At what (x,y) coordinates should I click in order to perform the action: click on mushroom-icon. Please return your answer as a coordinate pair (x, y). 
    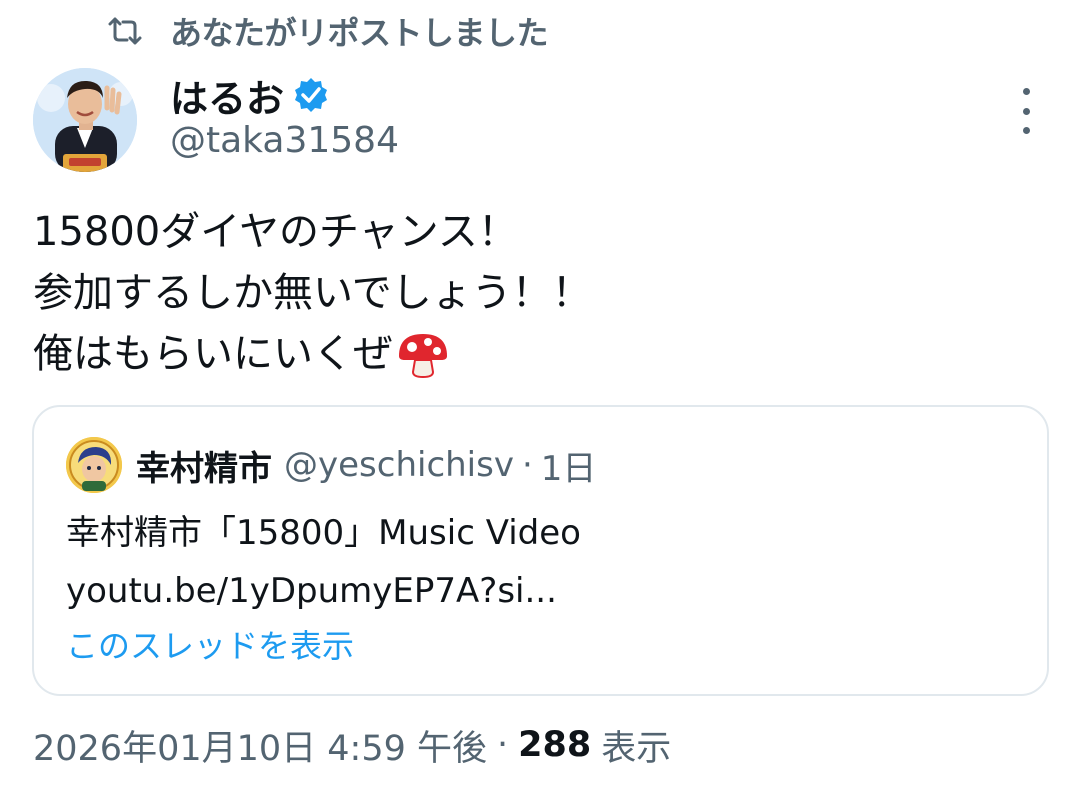
    Looking at the image, I should click on (423, 355).